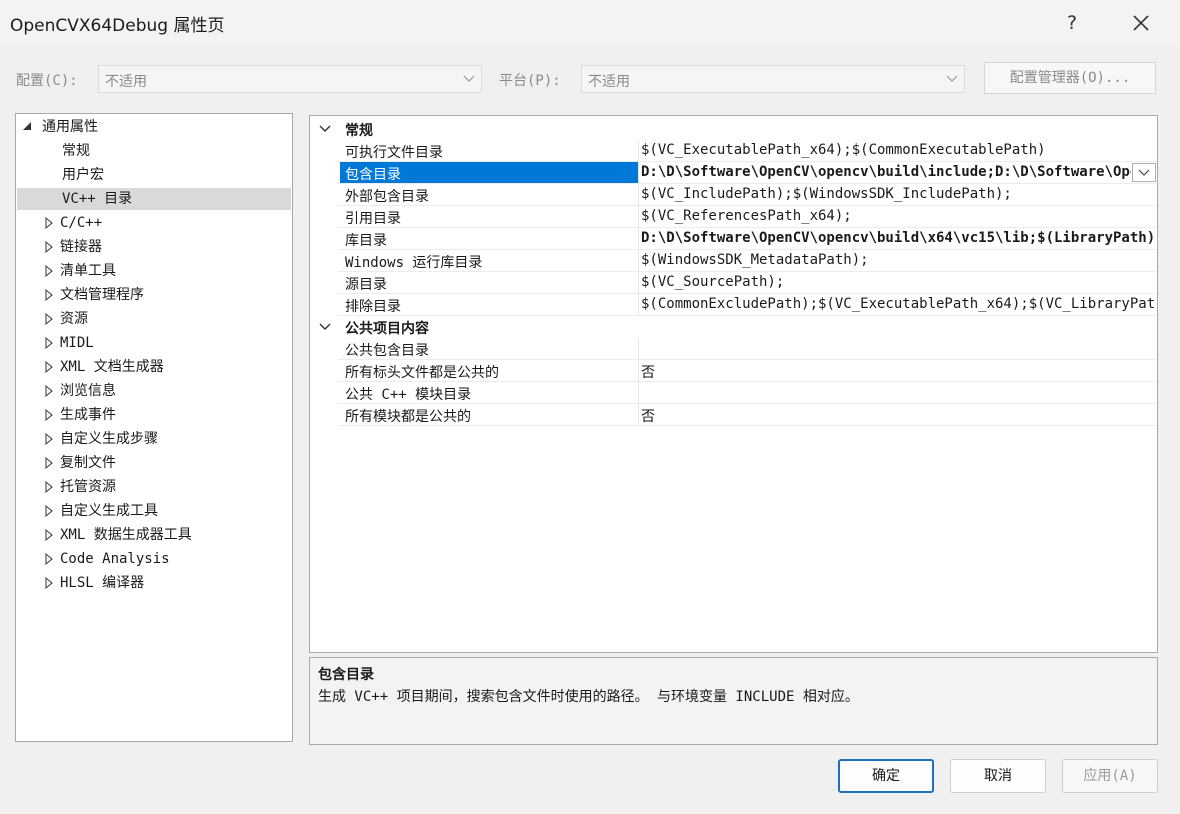 This screenshot has width=1180, height=814. I want to click on tree-item: 常规, so click(154, 151).